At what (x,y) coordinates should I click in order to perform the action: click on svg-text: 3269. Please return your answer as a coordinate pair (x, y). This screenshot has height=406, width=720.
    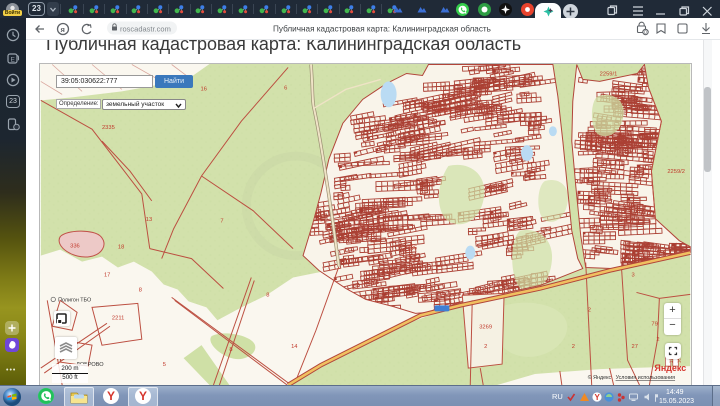
    Looking at the image, I should click on (485, 327).